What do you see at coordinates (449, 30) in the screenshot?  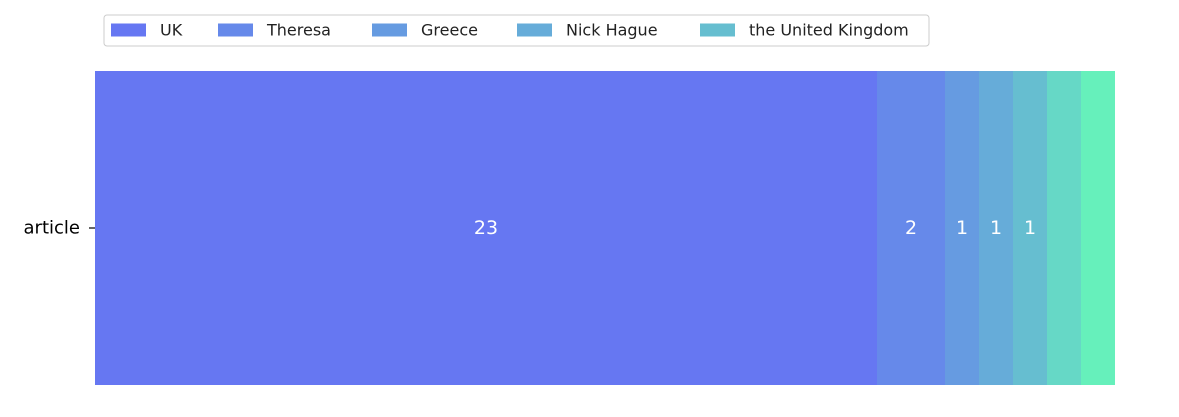 I see `legend-label: Greece` at bounding box center [449, 30].